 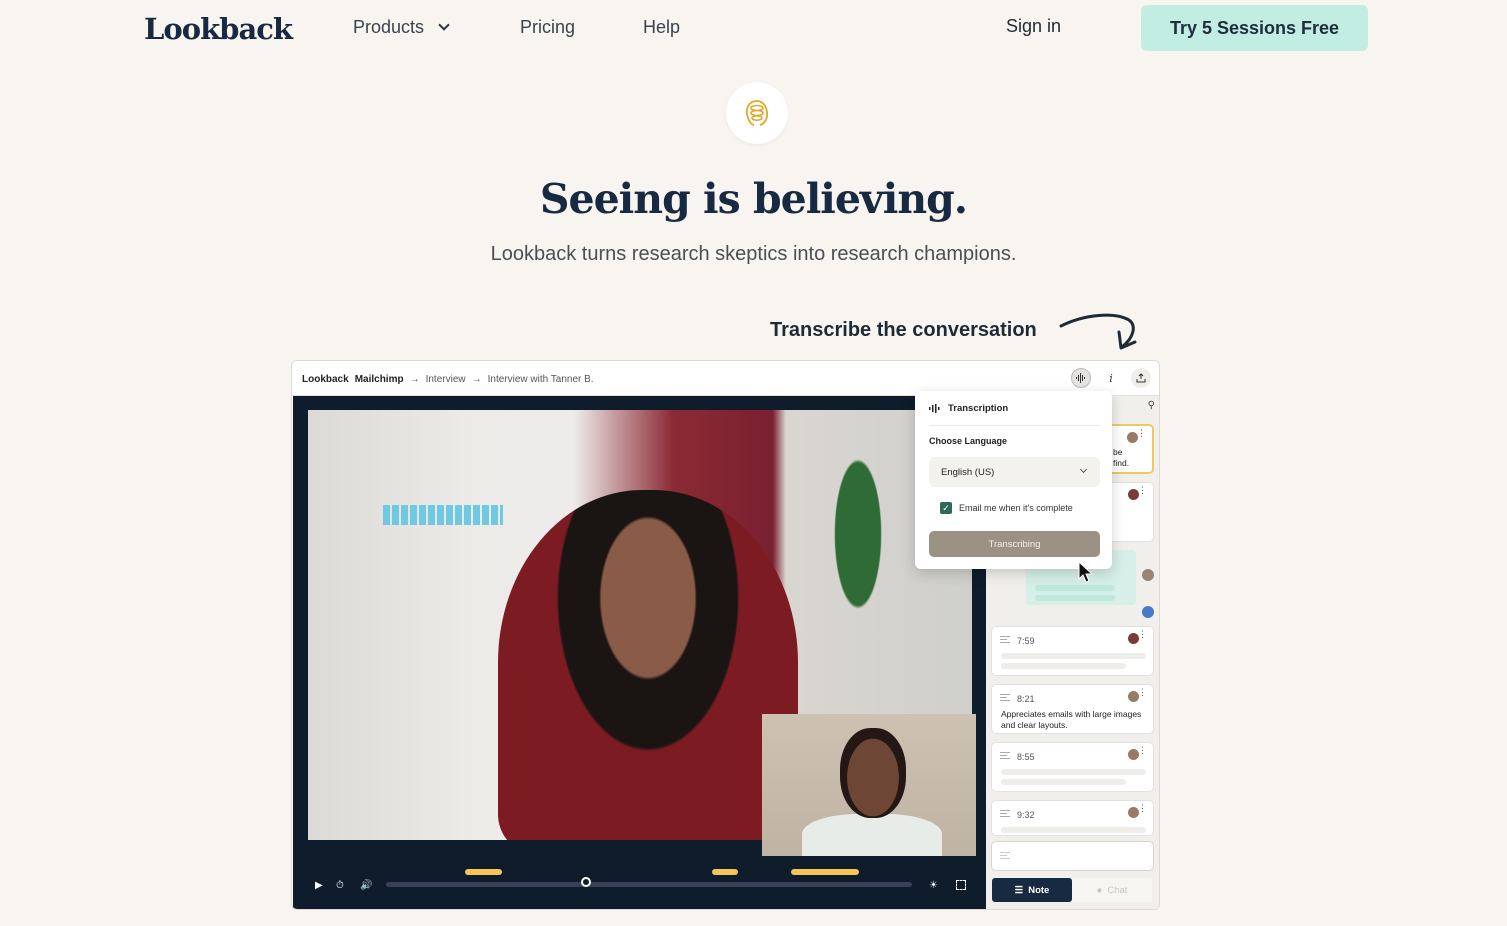 I want to click on info-icon: i, so click(x=1111, y=378).